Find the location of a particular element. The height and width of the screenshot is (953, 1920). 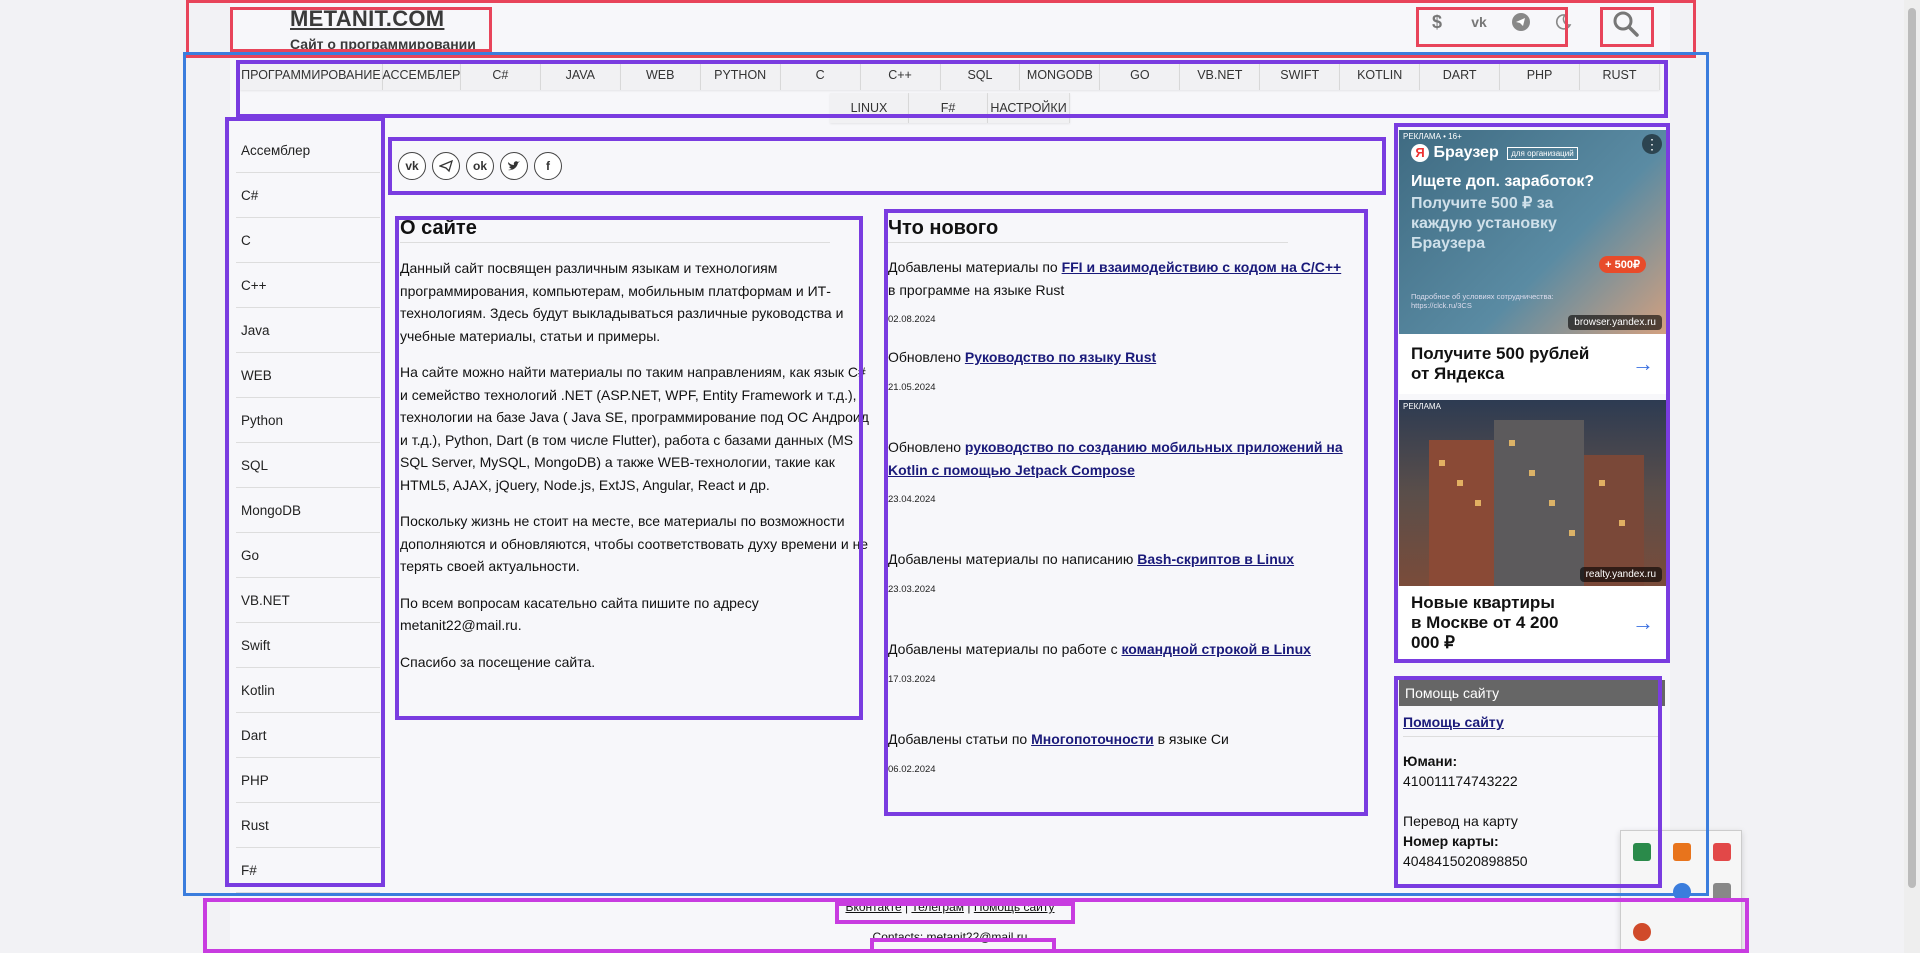

sidebar-item: Go is located at coordinates (308, 555).